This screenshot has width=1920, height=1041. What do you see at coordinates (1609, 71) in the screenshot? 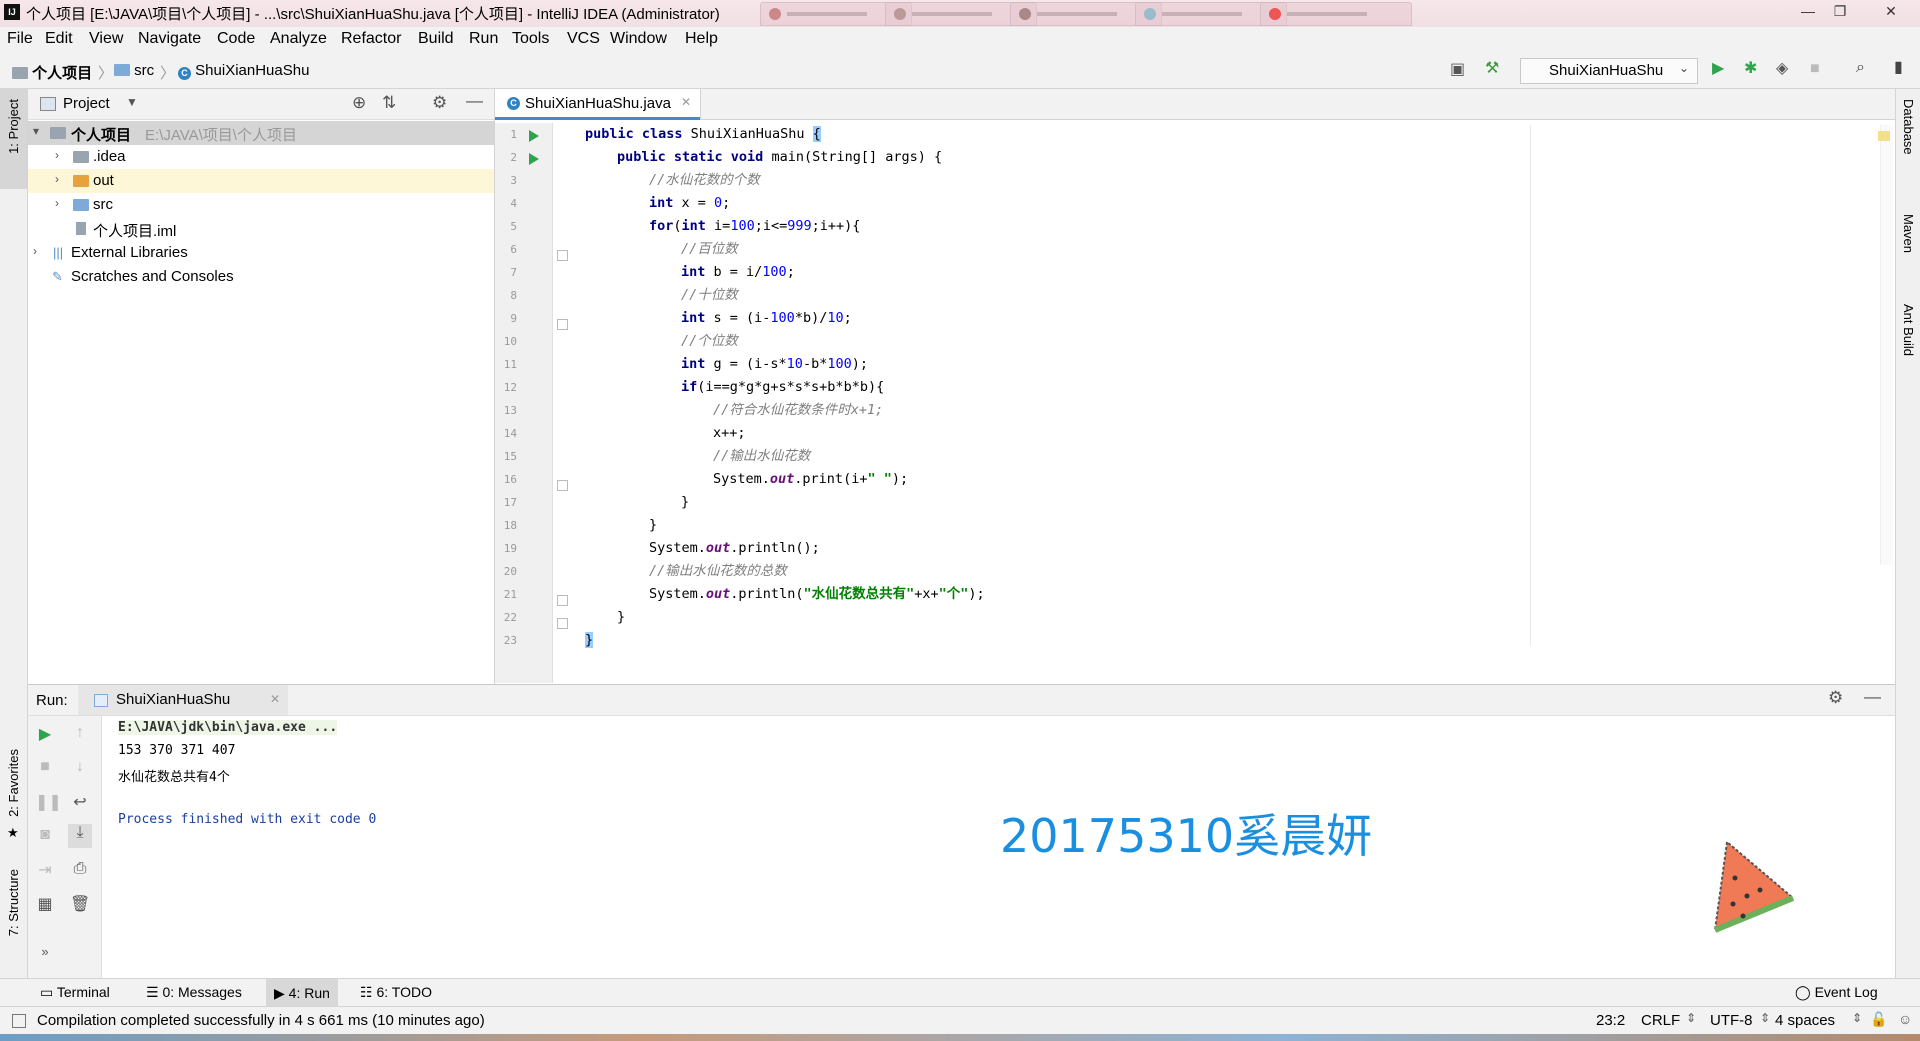
I see `run-configuration-select: ShuiXianHuaShu ⌄` at bounding box center [1609, 71].